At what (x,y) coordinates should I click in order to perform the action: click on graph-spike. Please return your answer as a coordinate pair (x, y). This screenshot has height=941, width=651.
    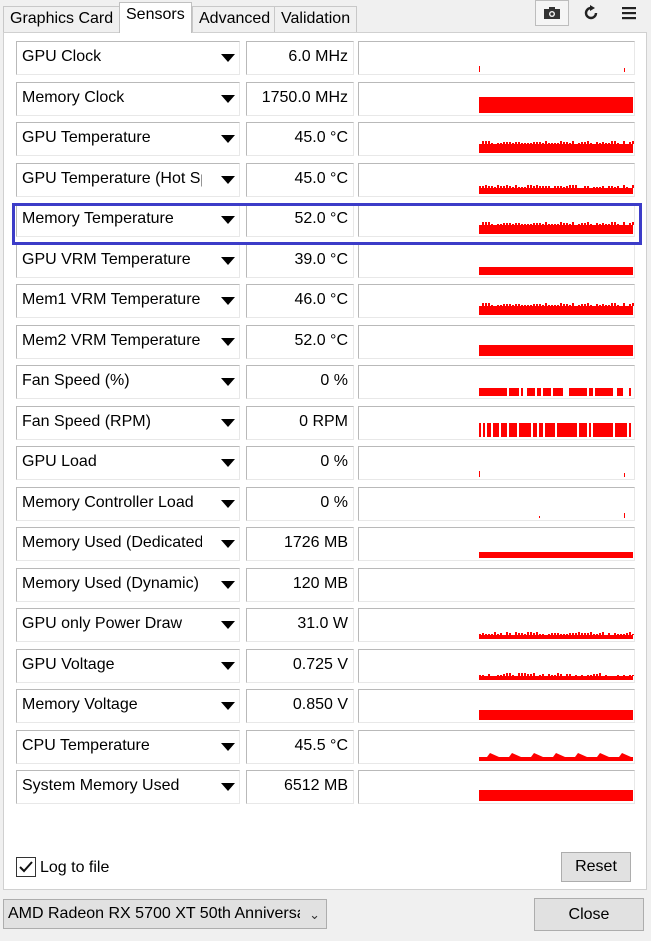
    Looking at the image, I should click on (515, 755).